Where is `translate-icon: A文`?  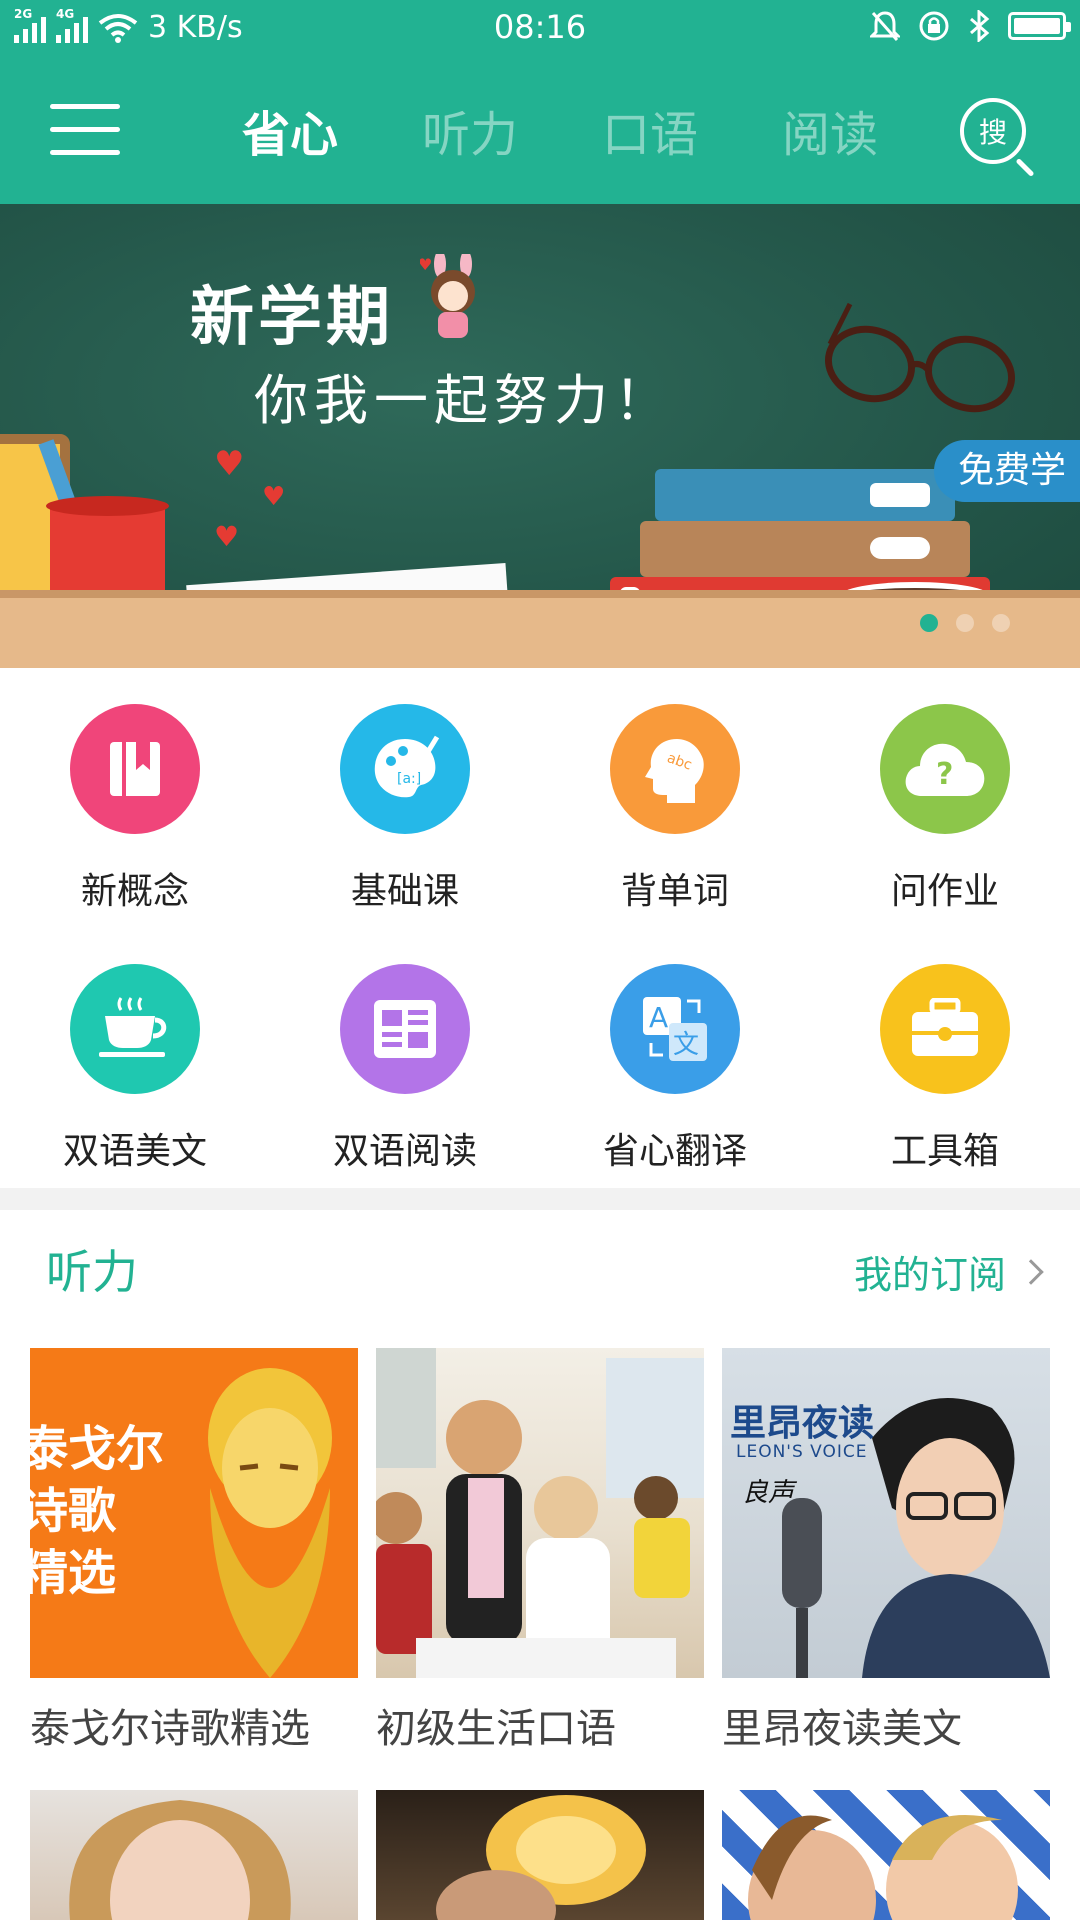
translate-icon: A文 is located at coordinates (675, 1029).